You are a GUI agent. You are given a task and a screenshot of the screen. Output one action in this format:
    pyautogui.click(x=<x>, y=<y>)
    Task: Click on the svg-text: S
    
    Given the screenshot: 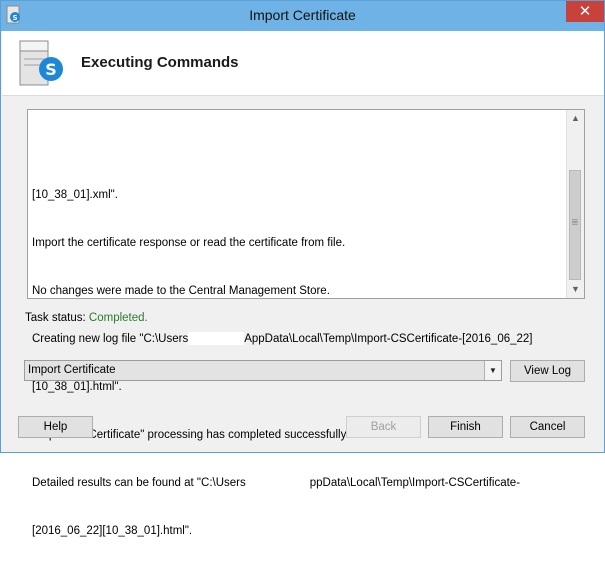 What is the action you would take?
    pyautogui.click(x=51, y=69)
    